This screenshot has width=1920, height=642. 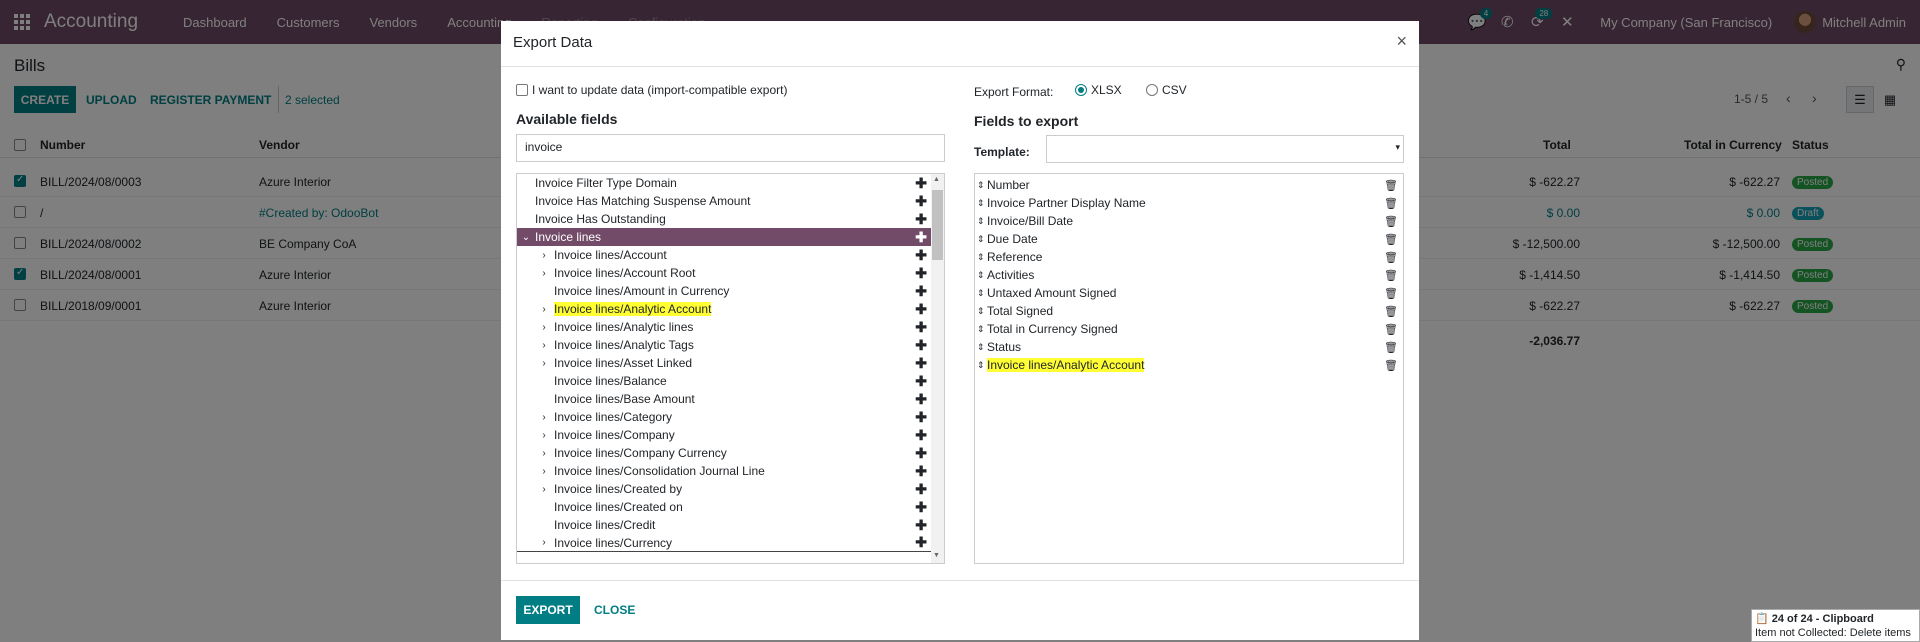 What do you see at coordinates (724, 453) in the screenshot?
I see `field-item: › Invoice lines/Company Currency ✚` at bounding box center [724, 453].